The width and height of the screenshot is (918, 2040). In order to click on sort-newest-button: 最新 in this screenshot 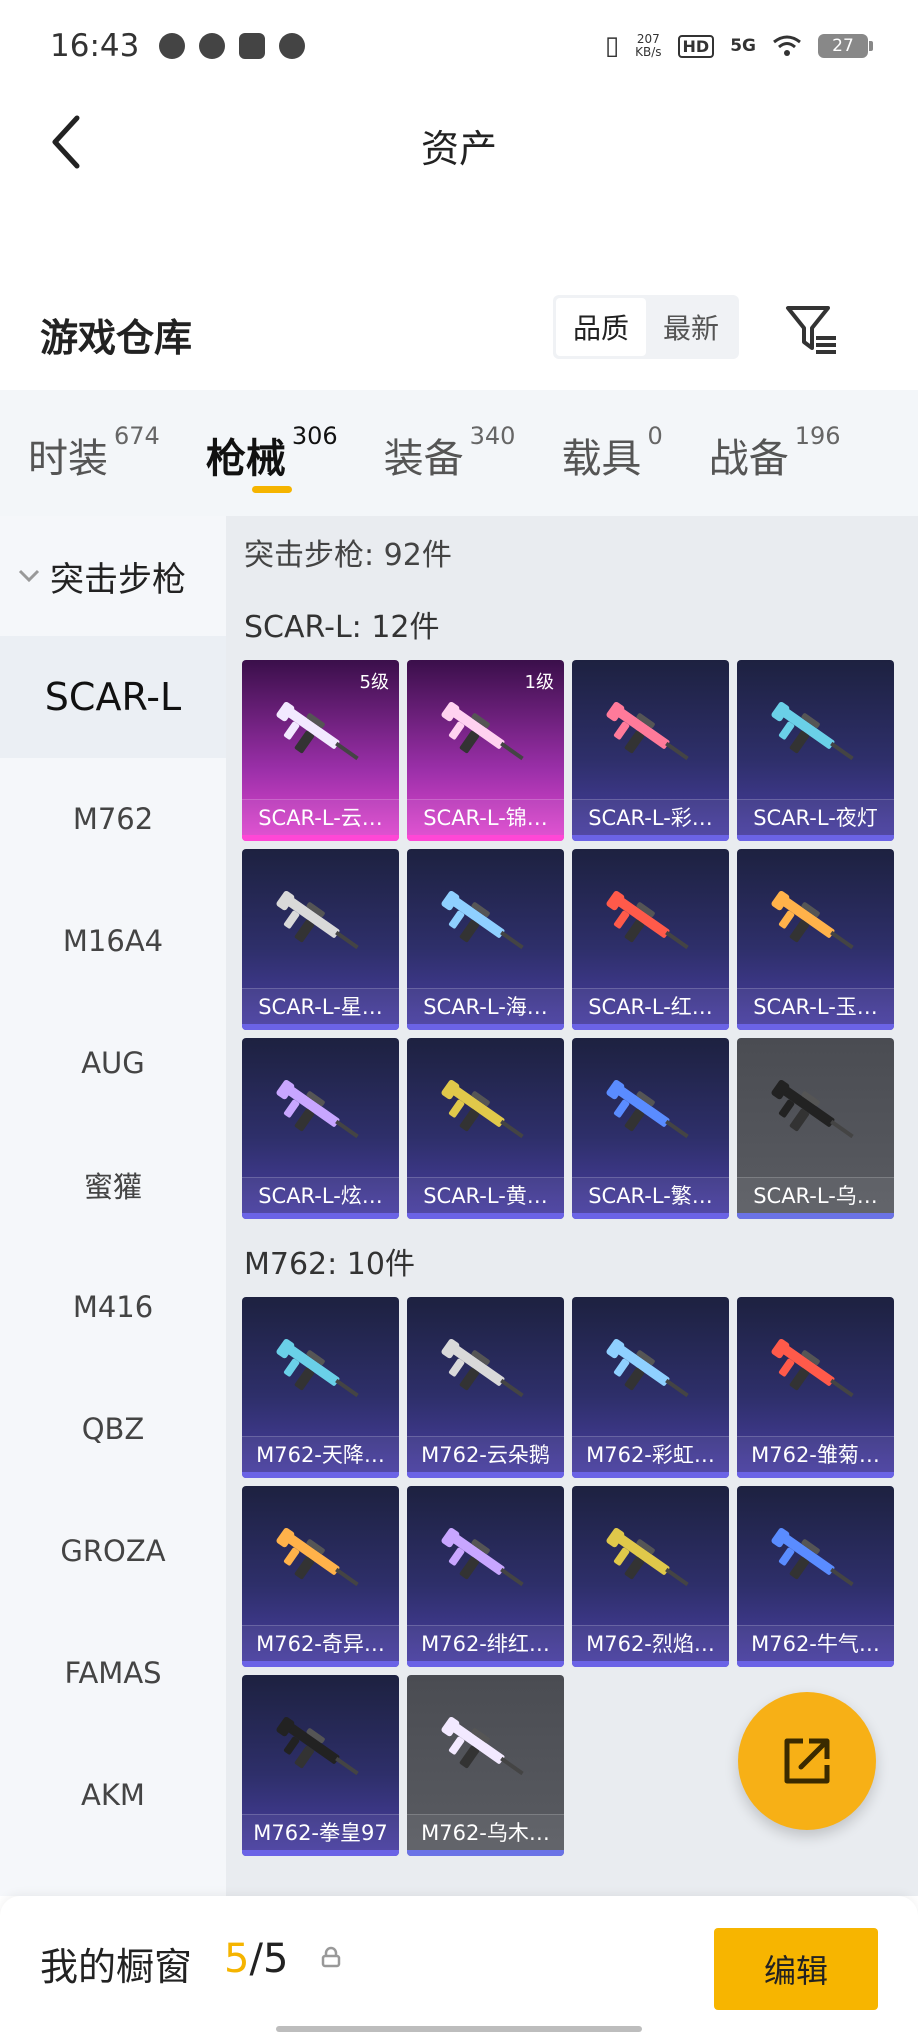, I will do `click(691, 327)`.